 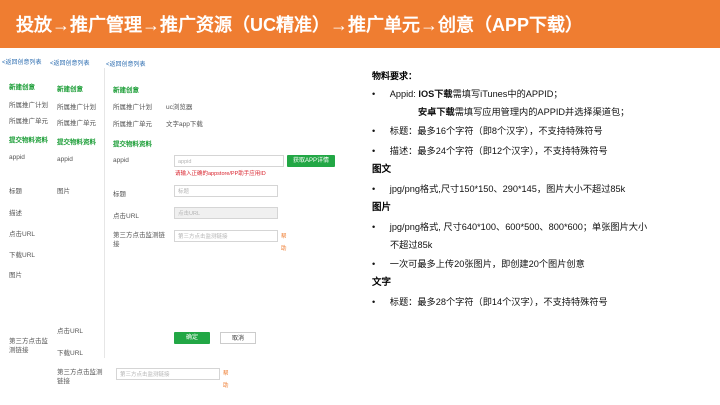 What do you see at coordinates (132, 144) in the screenshot?
I see `submit-material-col3: 提交物料资料` at bounding box center [132, 144].